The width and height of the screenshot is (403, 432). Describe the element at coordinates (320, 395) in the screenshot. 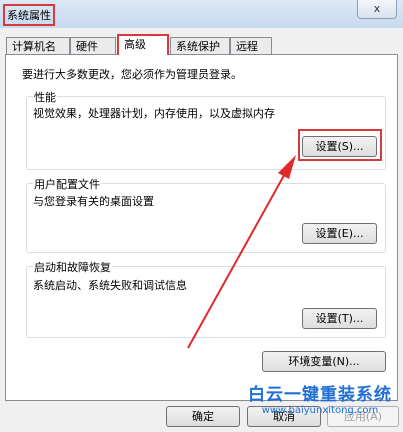

I see `watermark-title: 白云一键重装系统` at that location.